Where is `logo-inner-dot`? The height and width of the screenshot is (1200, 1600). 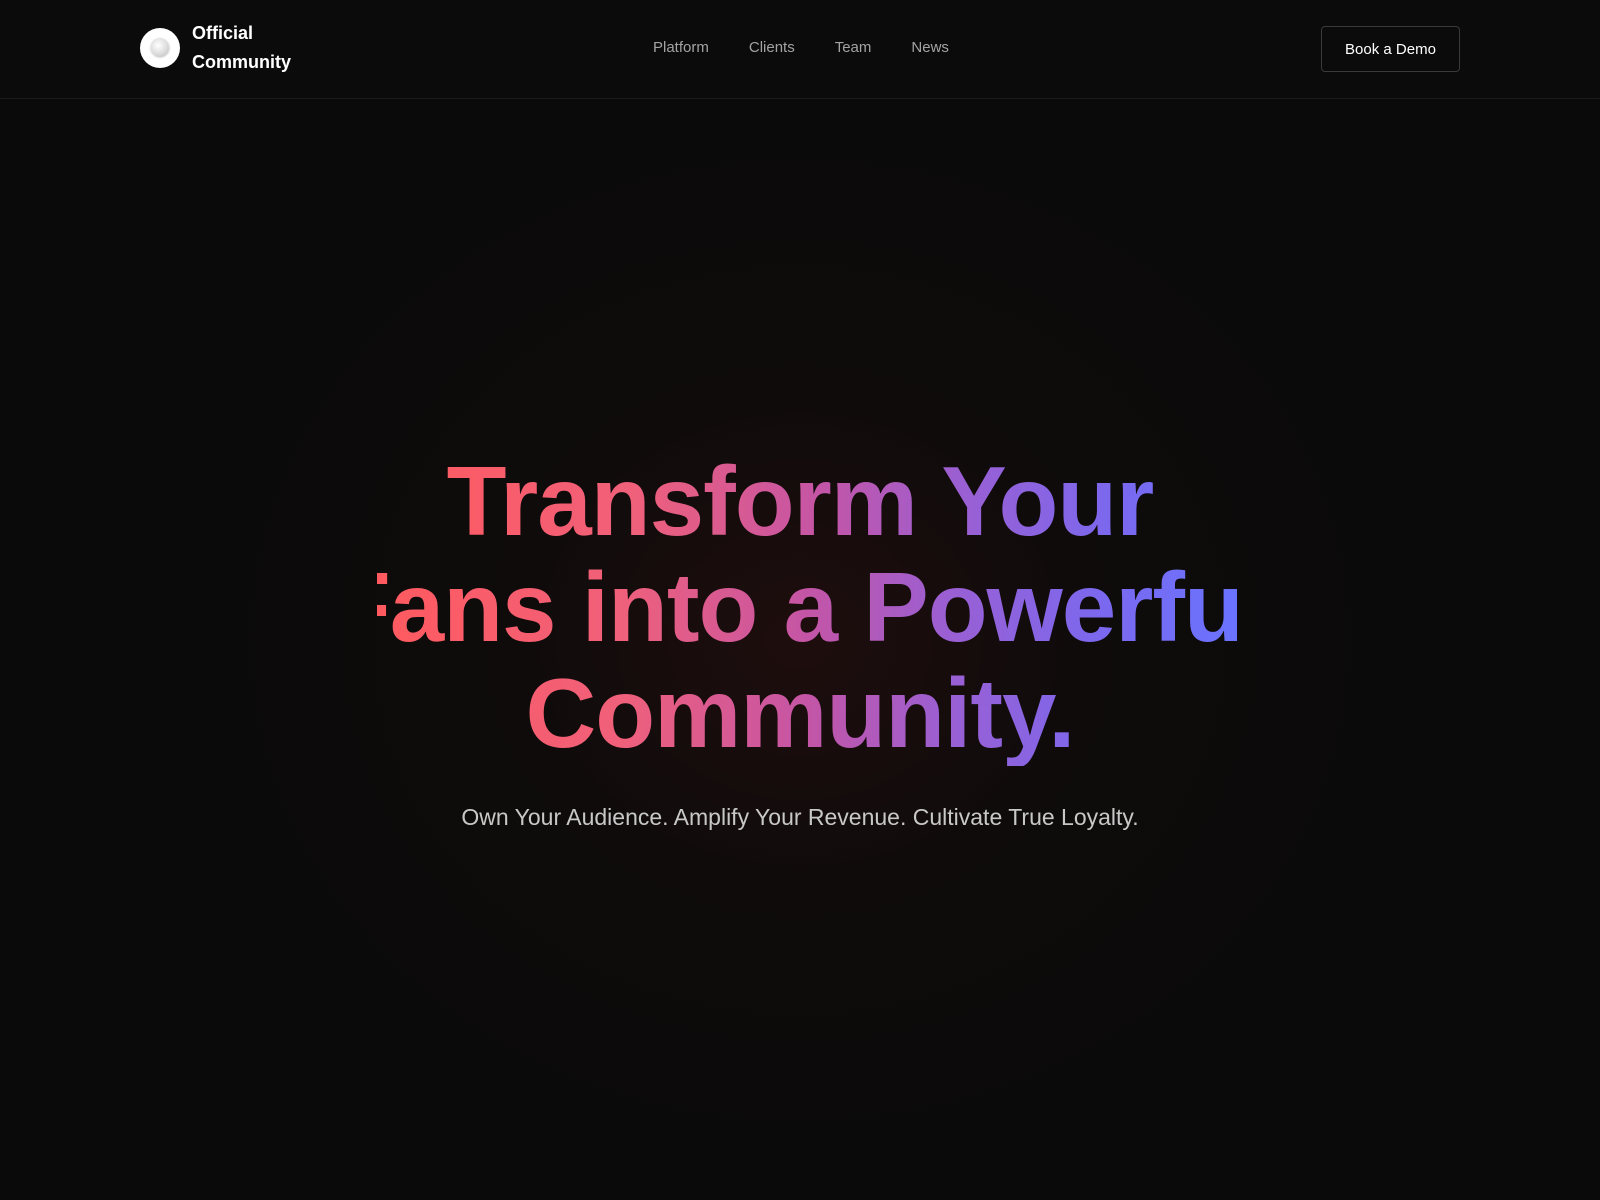
logo-inner-dot is located at coordinates (160, 48).